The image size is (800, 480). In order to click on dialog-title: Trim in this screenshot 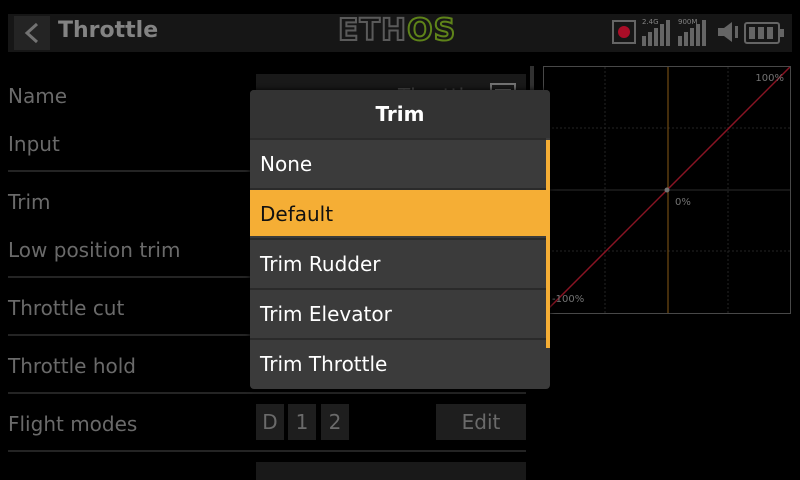, I will do `click(400, 114)`.